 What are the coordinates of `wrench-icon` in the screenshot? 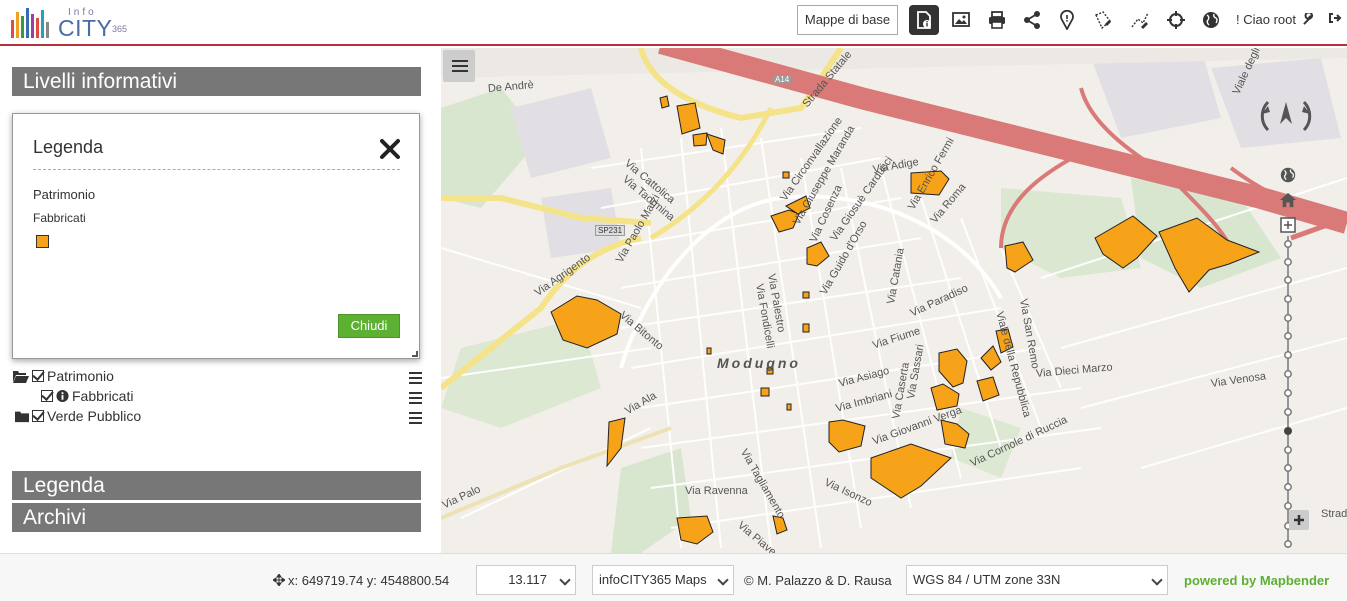 It's located at (1308, 19).